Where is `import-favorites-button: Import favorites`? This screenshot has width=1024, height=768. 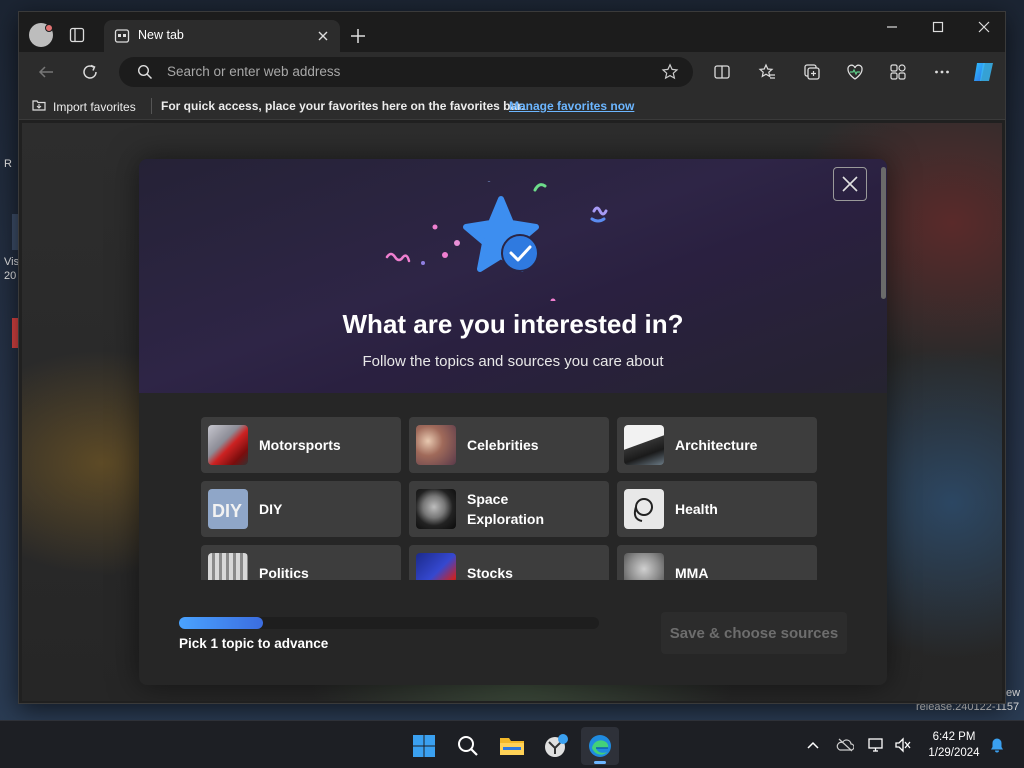
import-favorites-button: Import favorites is located at coordinates (83, 106).